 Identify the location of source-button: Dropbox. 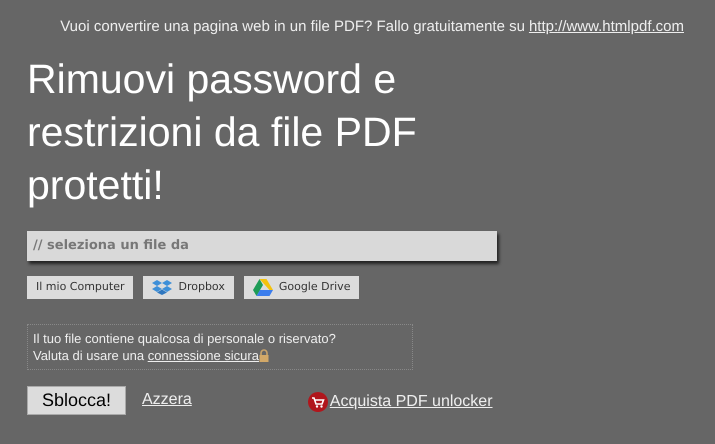
(188, 287).